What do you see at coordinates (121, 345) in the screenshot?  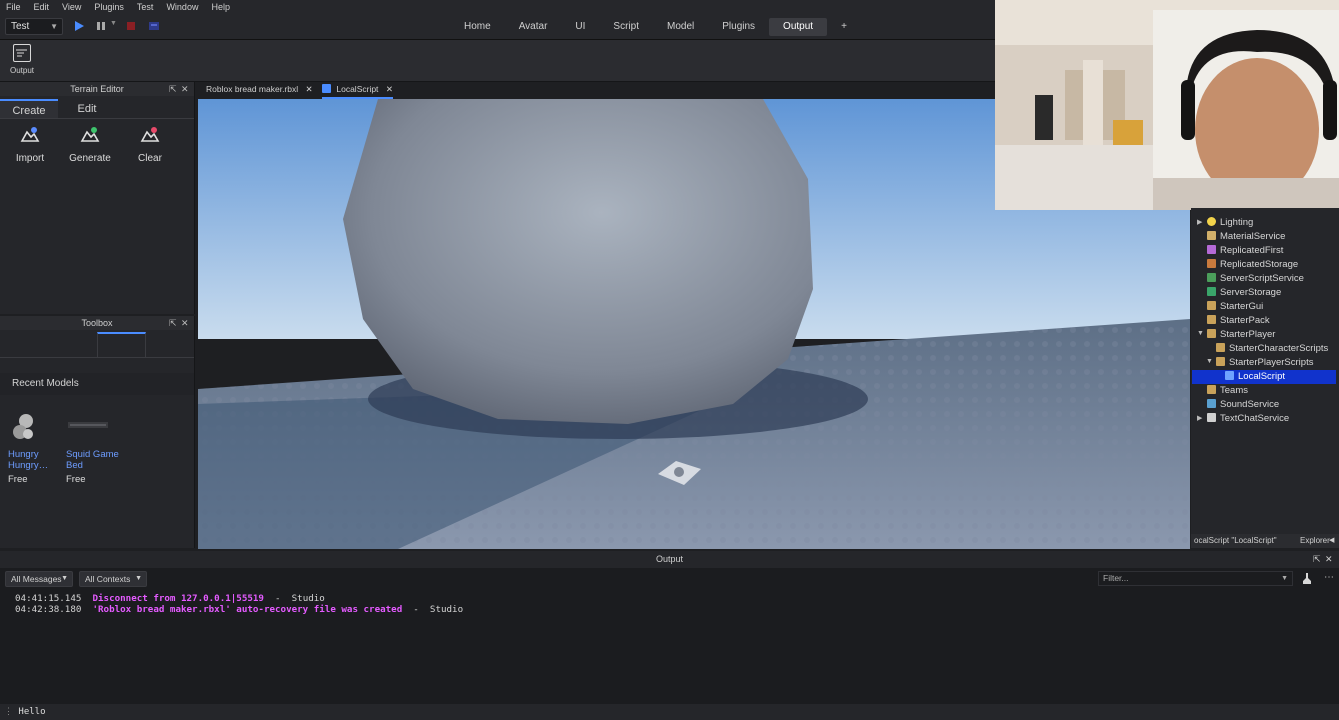 I see `toolbox-tab` at bounding box center [121, 345].